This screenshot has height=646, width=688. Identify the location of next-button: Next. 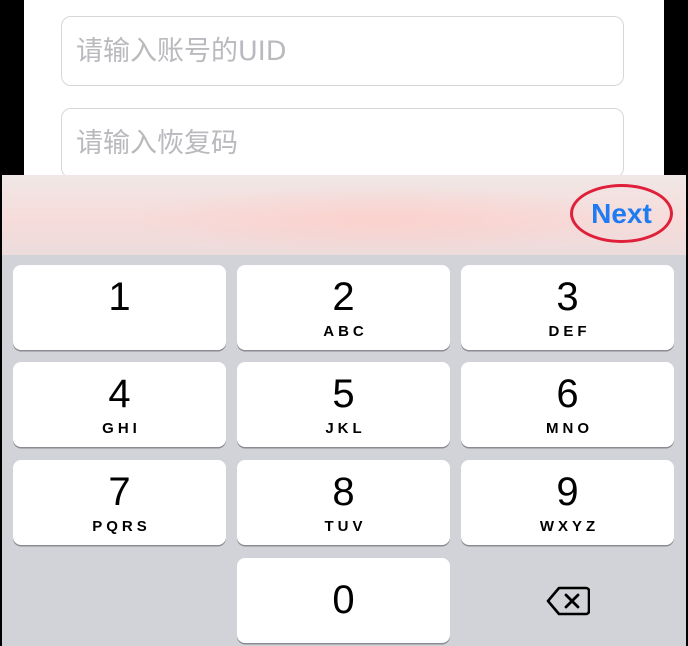
(621, 213).